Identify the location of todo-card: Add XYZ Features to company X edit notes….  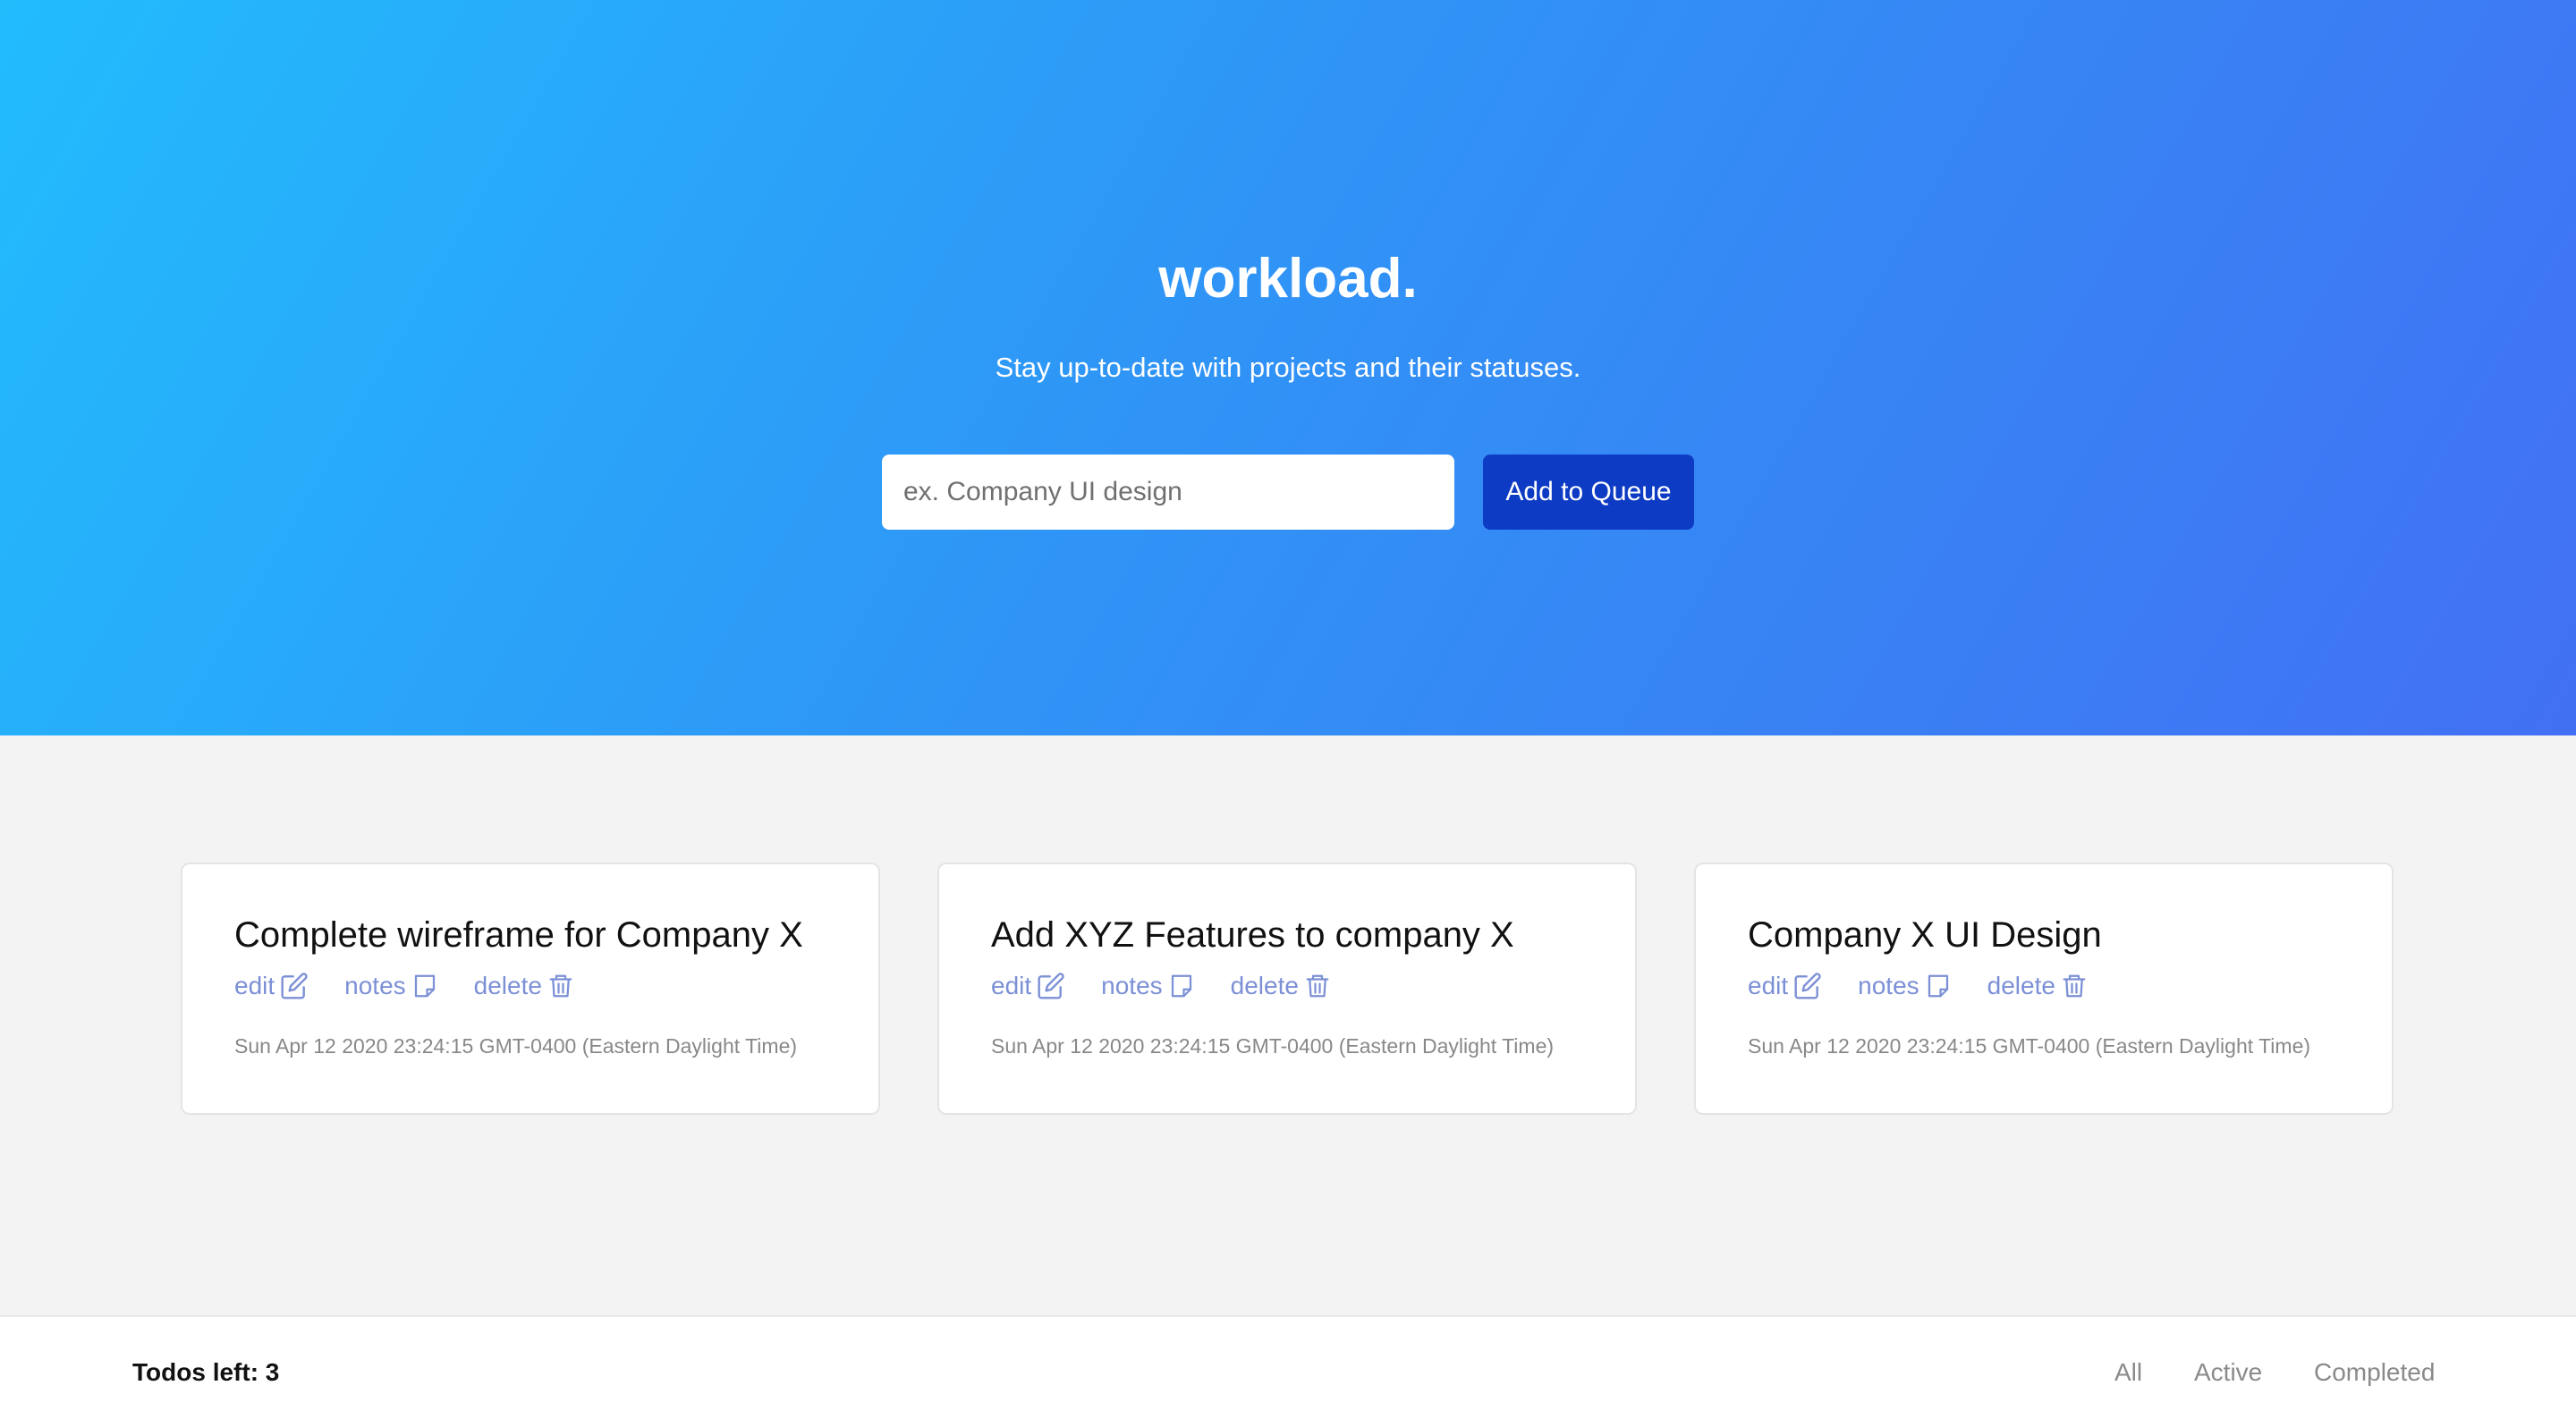
(1287, 989).